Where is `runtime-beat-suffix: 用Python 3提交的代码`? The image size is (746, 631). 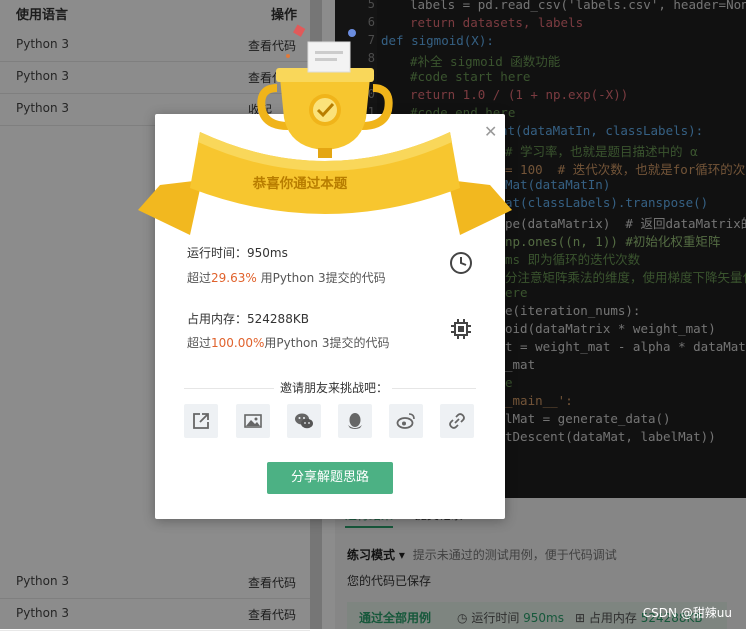
runtime-beat-suffix: 用Python 3提交的代码 is located at coordinates (321, 278).